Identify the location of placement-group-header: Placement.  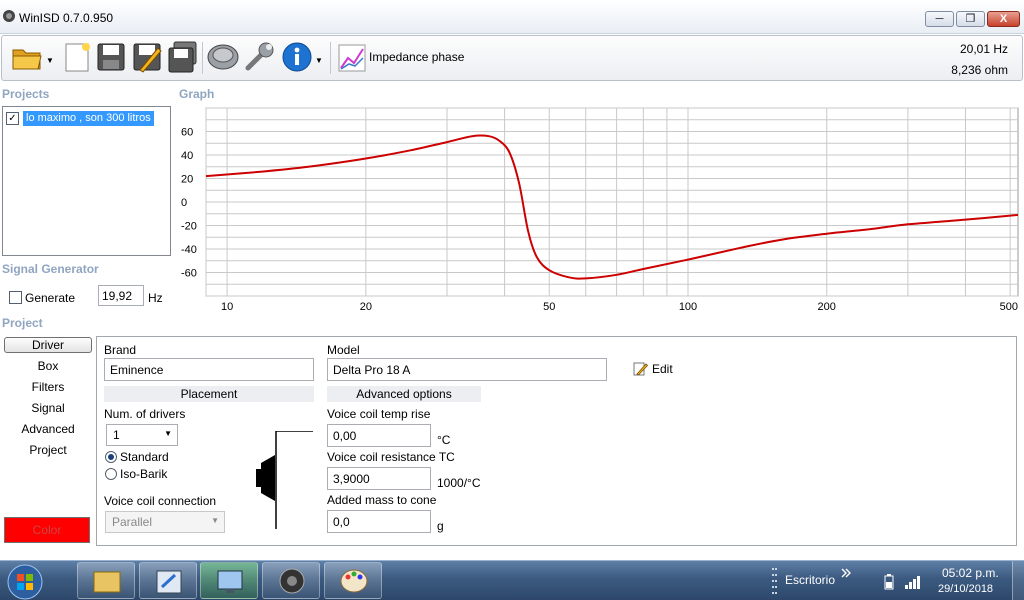
(209, 394).